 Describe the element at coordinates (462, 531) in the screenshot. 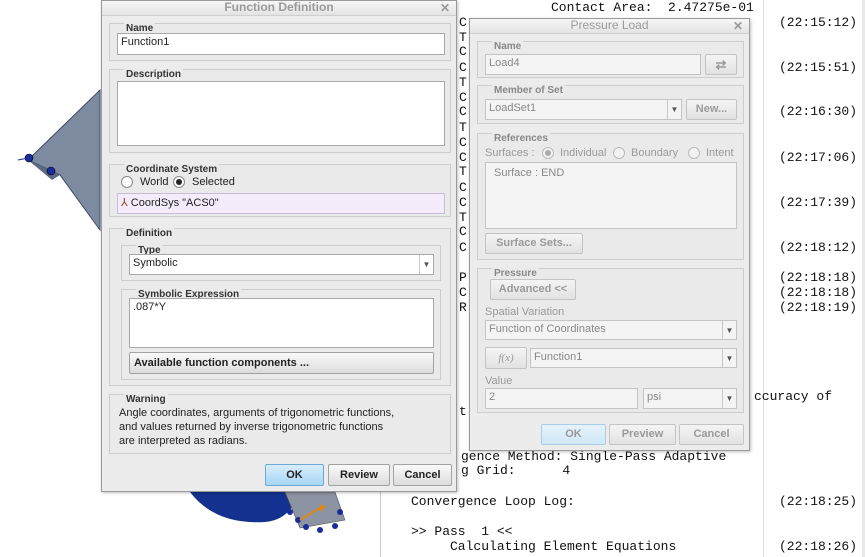

I see `log-pass: >> Pass 1 <<` at that location.